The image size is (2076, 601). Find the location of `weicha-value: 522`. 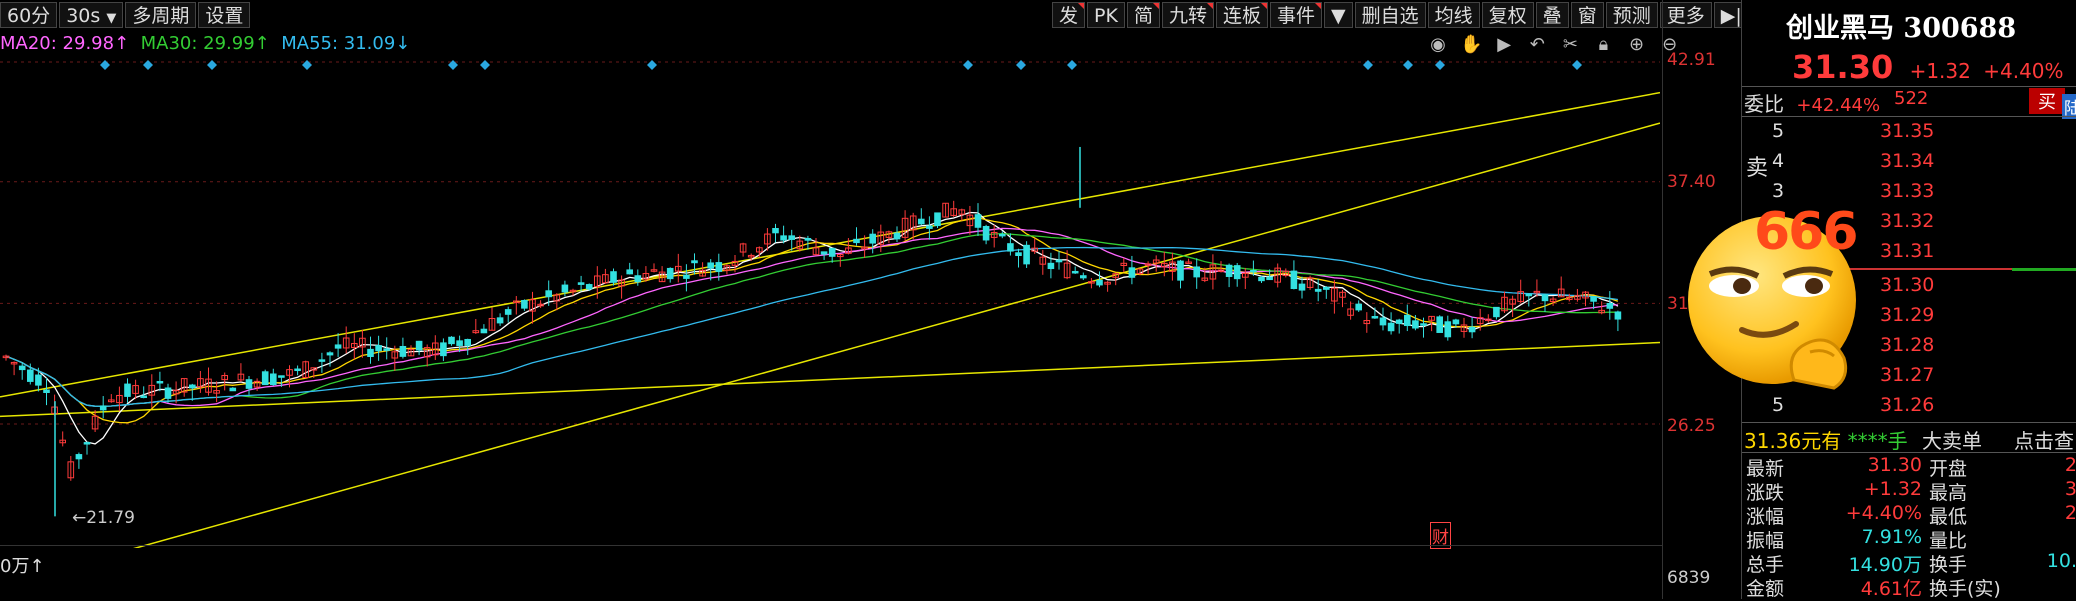

weicha-value: 522 is located at coordinates (1911, 98).